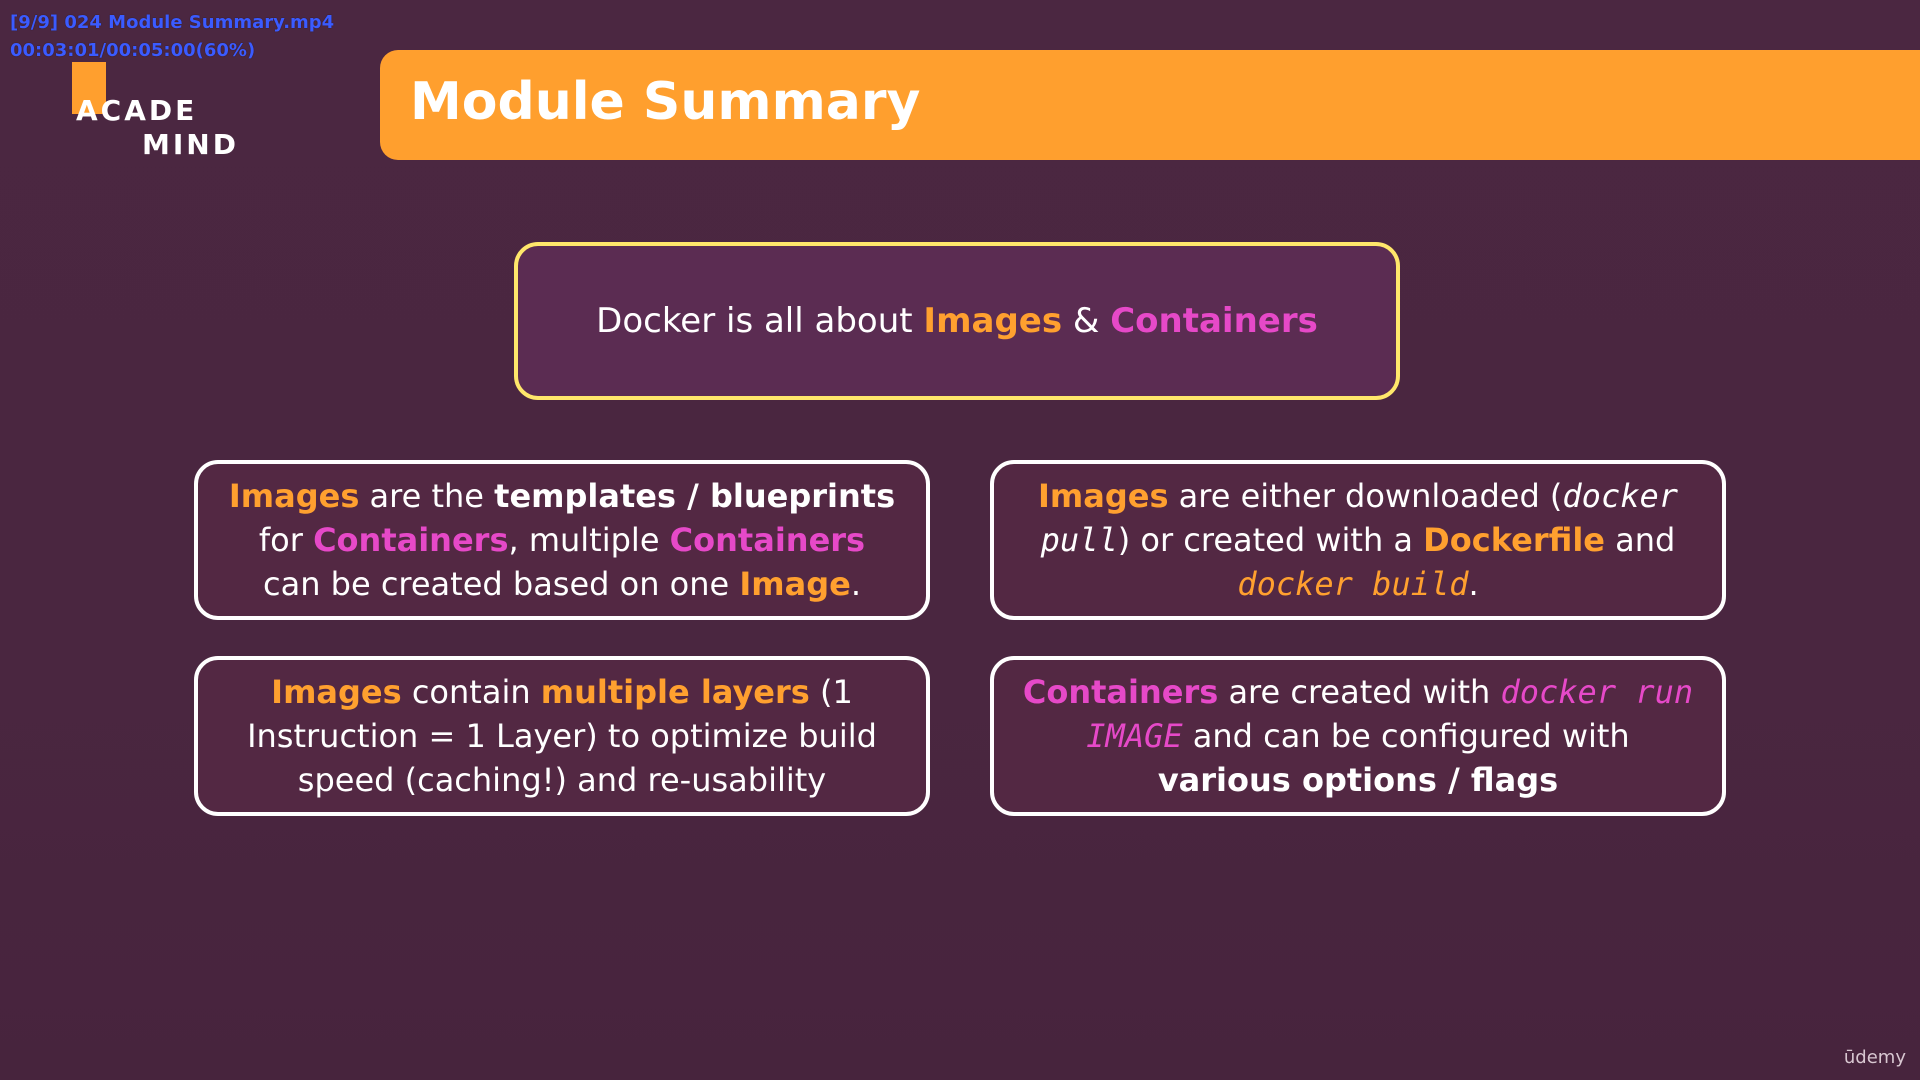 The width and height of the screenshot is (1920, 1080). Describe the element at coordinates (1270, 540) in the screenshot. I see `text-segment: ) or created with a` at that location.